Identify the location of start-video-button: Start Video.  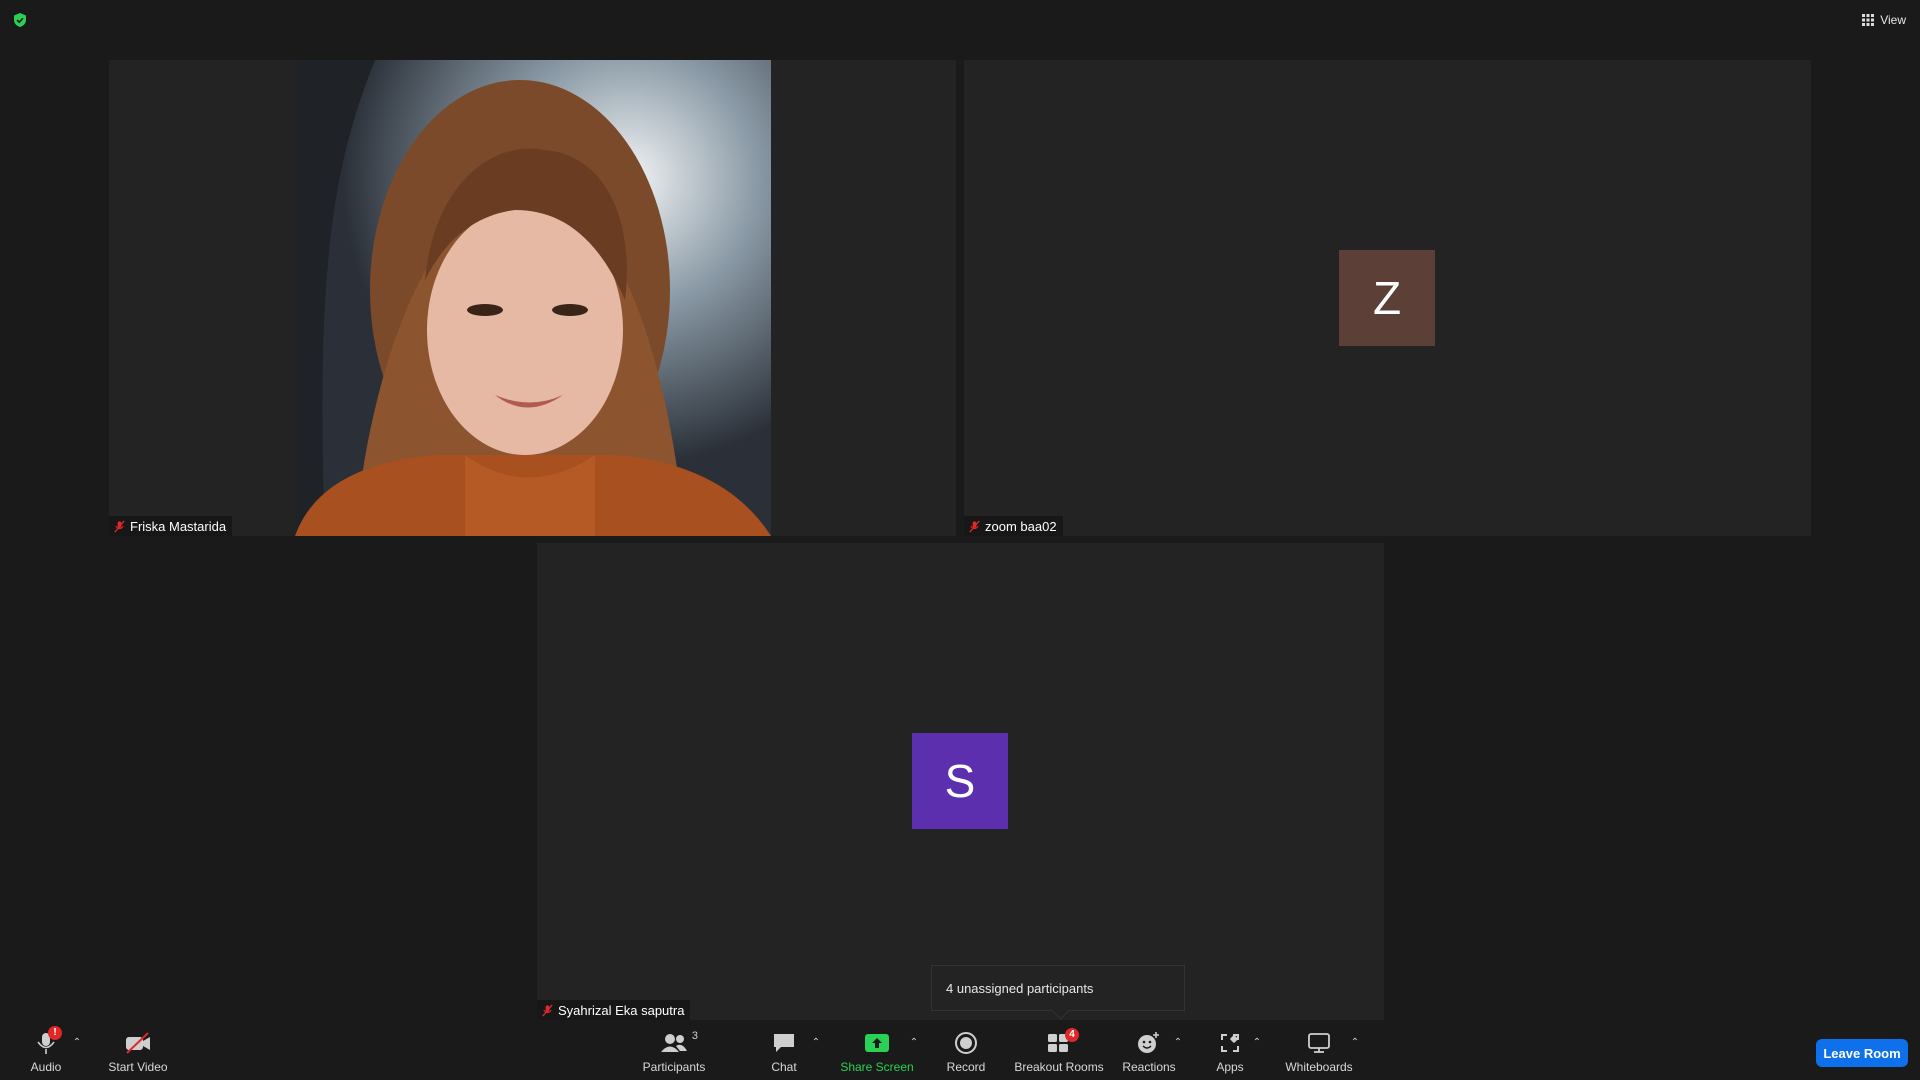
(138, 1054).